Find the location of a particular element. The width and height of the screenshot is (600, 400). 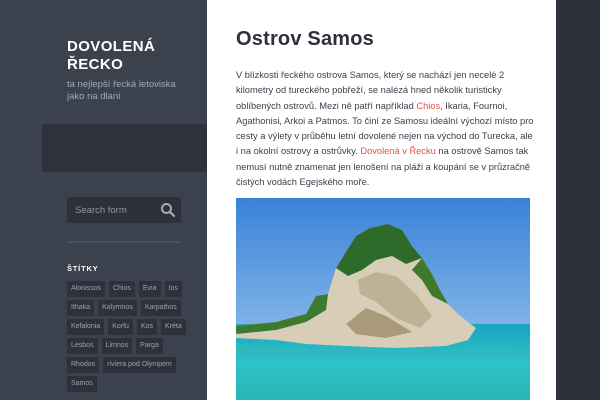

tag-link: Alonissos is located at coordinates (86, 289).